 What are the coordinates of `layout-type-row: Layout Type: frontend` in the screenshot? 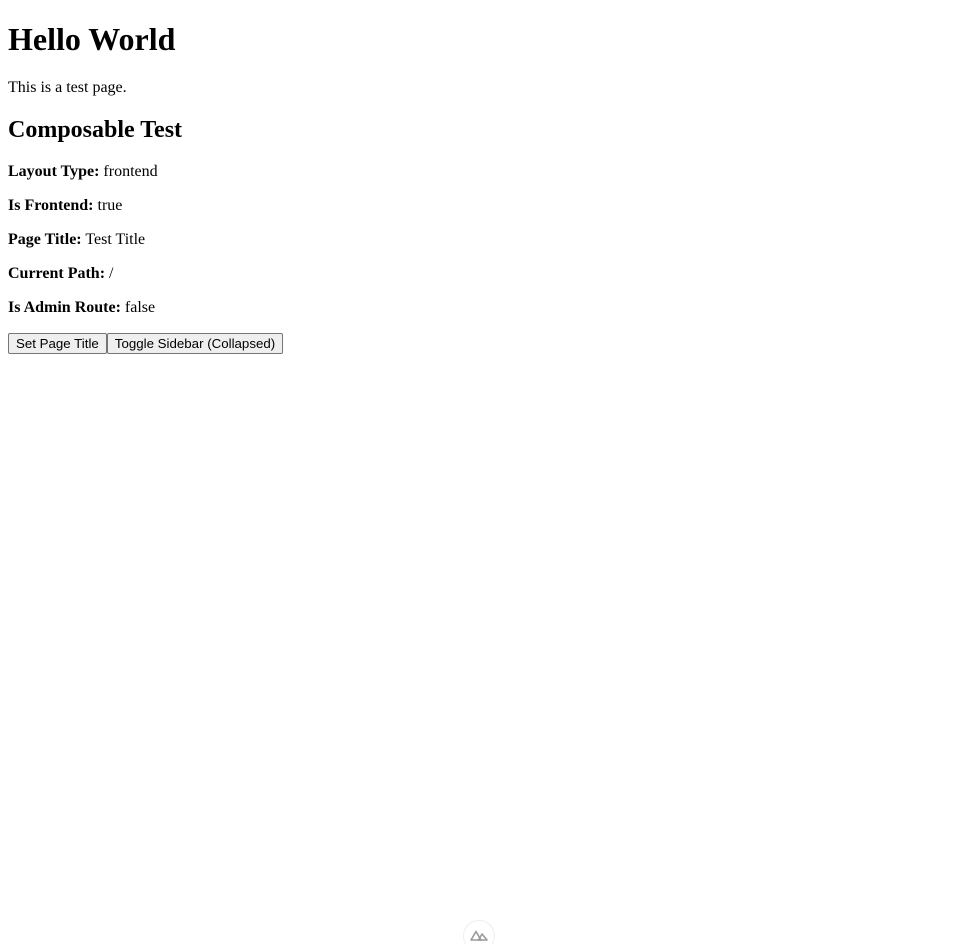 It's located at (145, 172).